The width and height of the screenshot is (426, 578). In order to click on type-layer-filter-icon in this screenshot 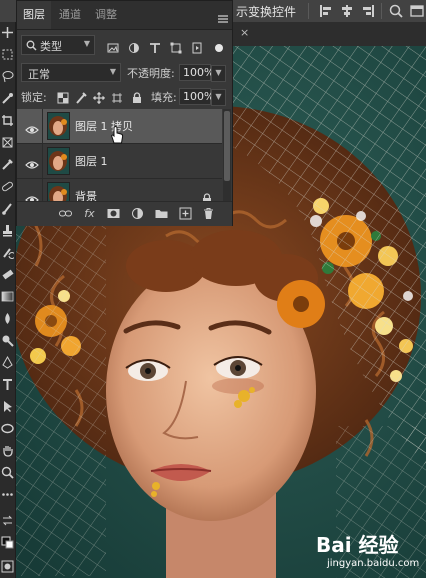, I will do `click(155, 46)`.